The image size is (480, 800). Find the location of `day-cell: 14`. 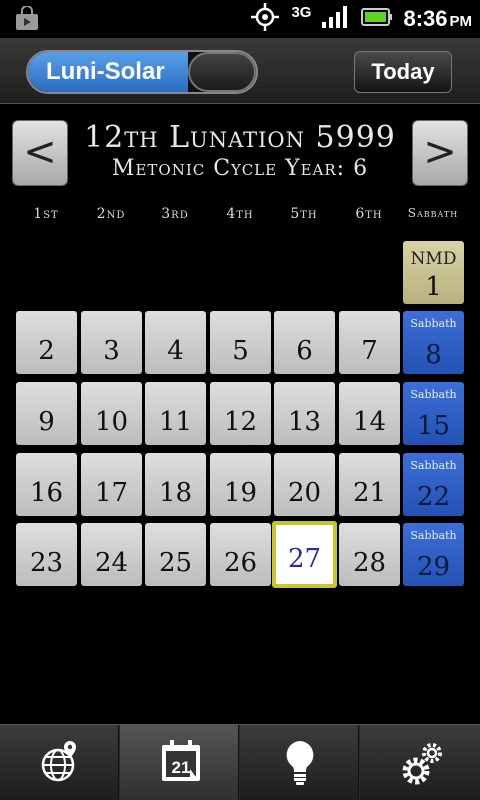

day-cell: 14 is located at coordinates (369, 413).